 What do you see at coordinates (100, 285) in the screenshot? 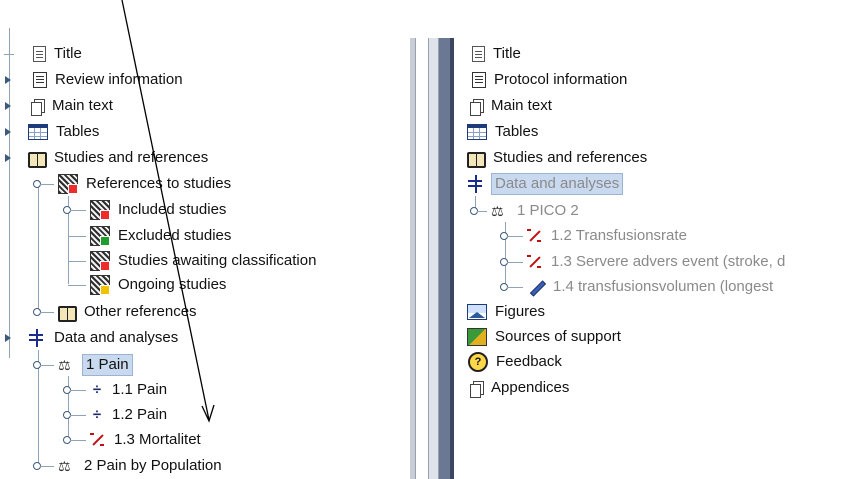
I see `ongoing-studies-icon` at bounding box center [100, 285].